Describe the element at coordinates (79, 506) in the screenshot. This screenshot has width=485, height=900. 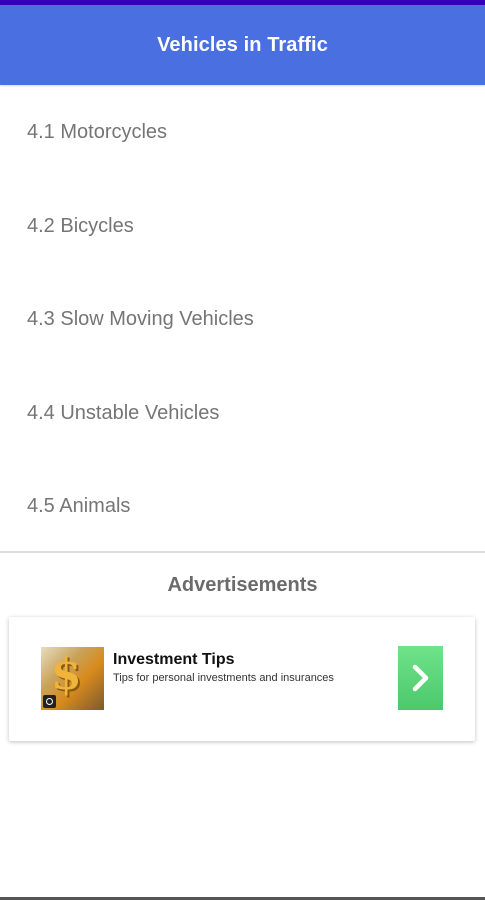
I see `list-item-label: 4.5 Animals` at that location.